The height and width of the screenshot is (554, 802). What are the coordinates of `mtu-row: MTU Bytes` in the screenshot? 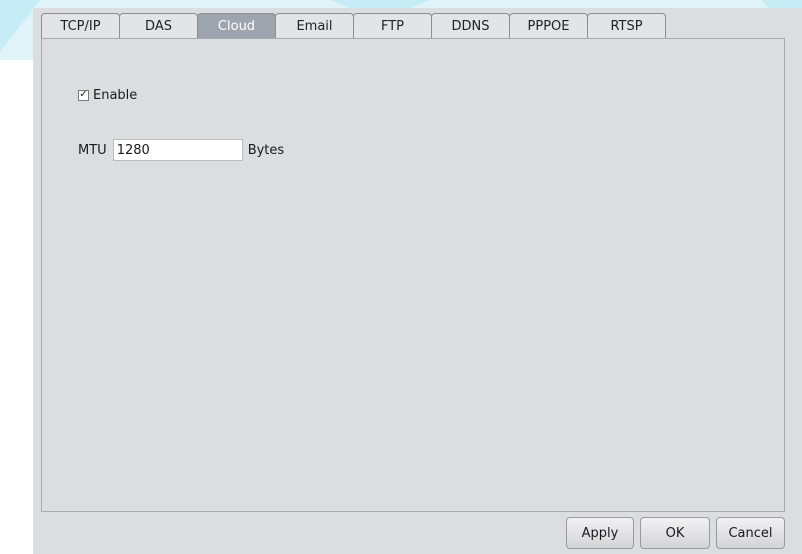 It's located at (181, 150).